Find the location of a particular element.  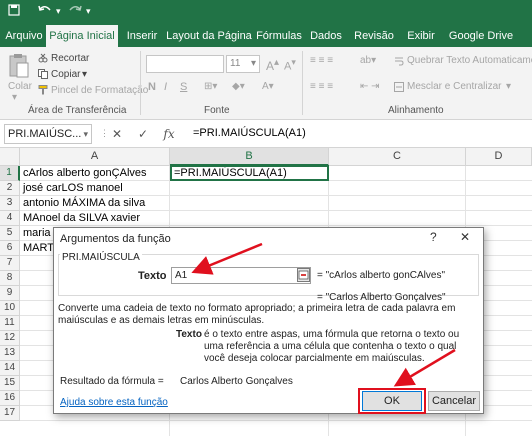

fill-color-icon: ◆▾ is located at coordinates (238, 86).